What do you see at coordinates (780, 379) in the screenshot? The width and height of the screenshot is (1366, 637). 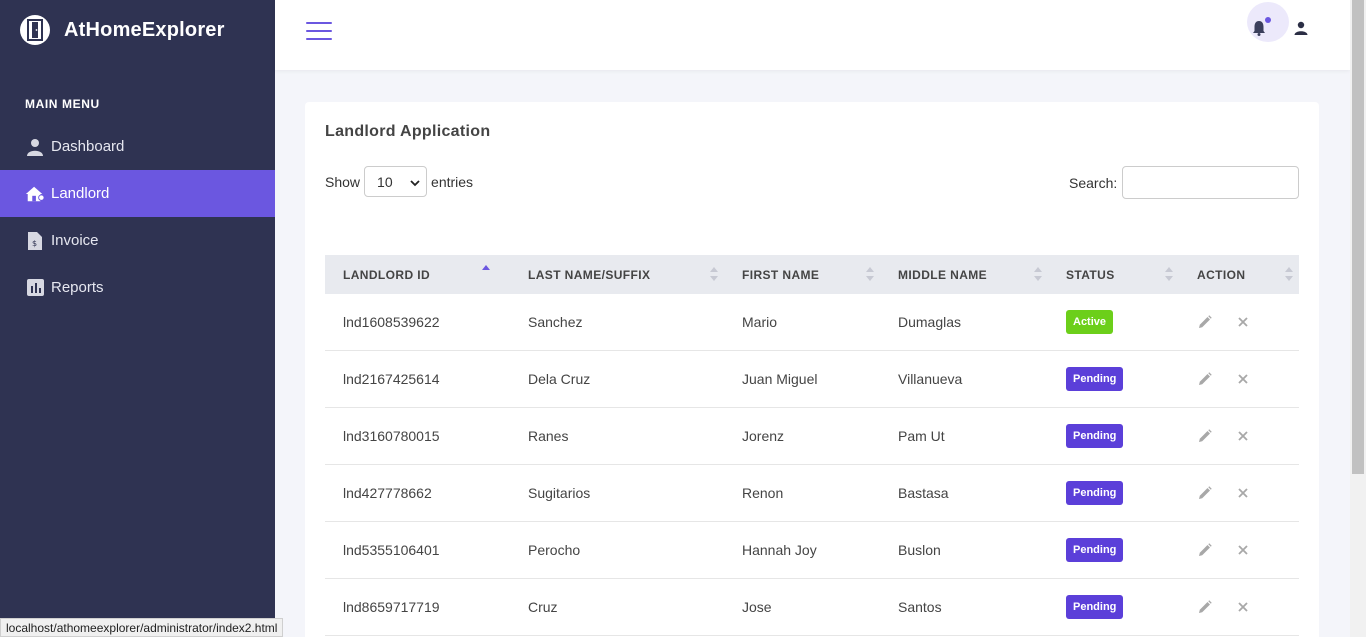 I see `cell-first-name: Juan Miguel` at bounding box center [780, 379].